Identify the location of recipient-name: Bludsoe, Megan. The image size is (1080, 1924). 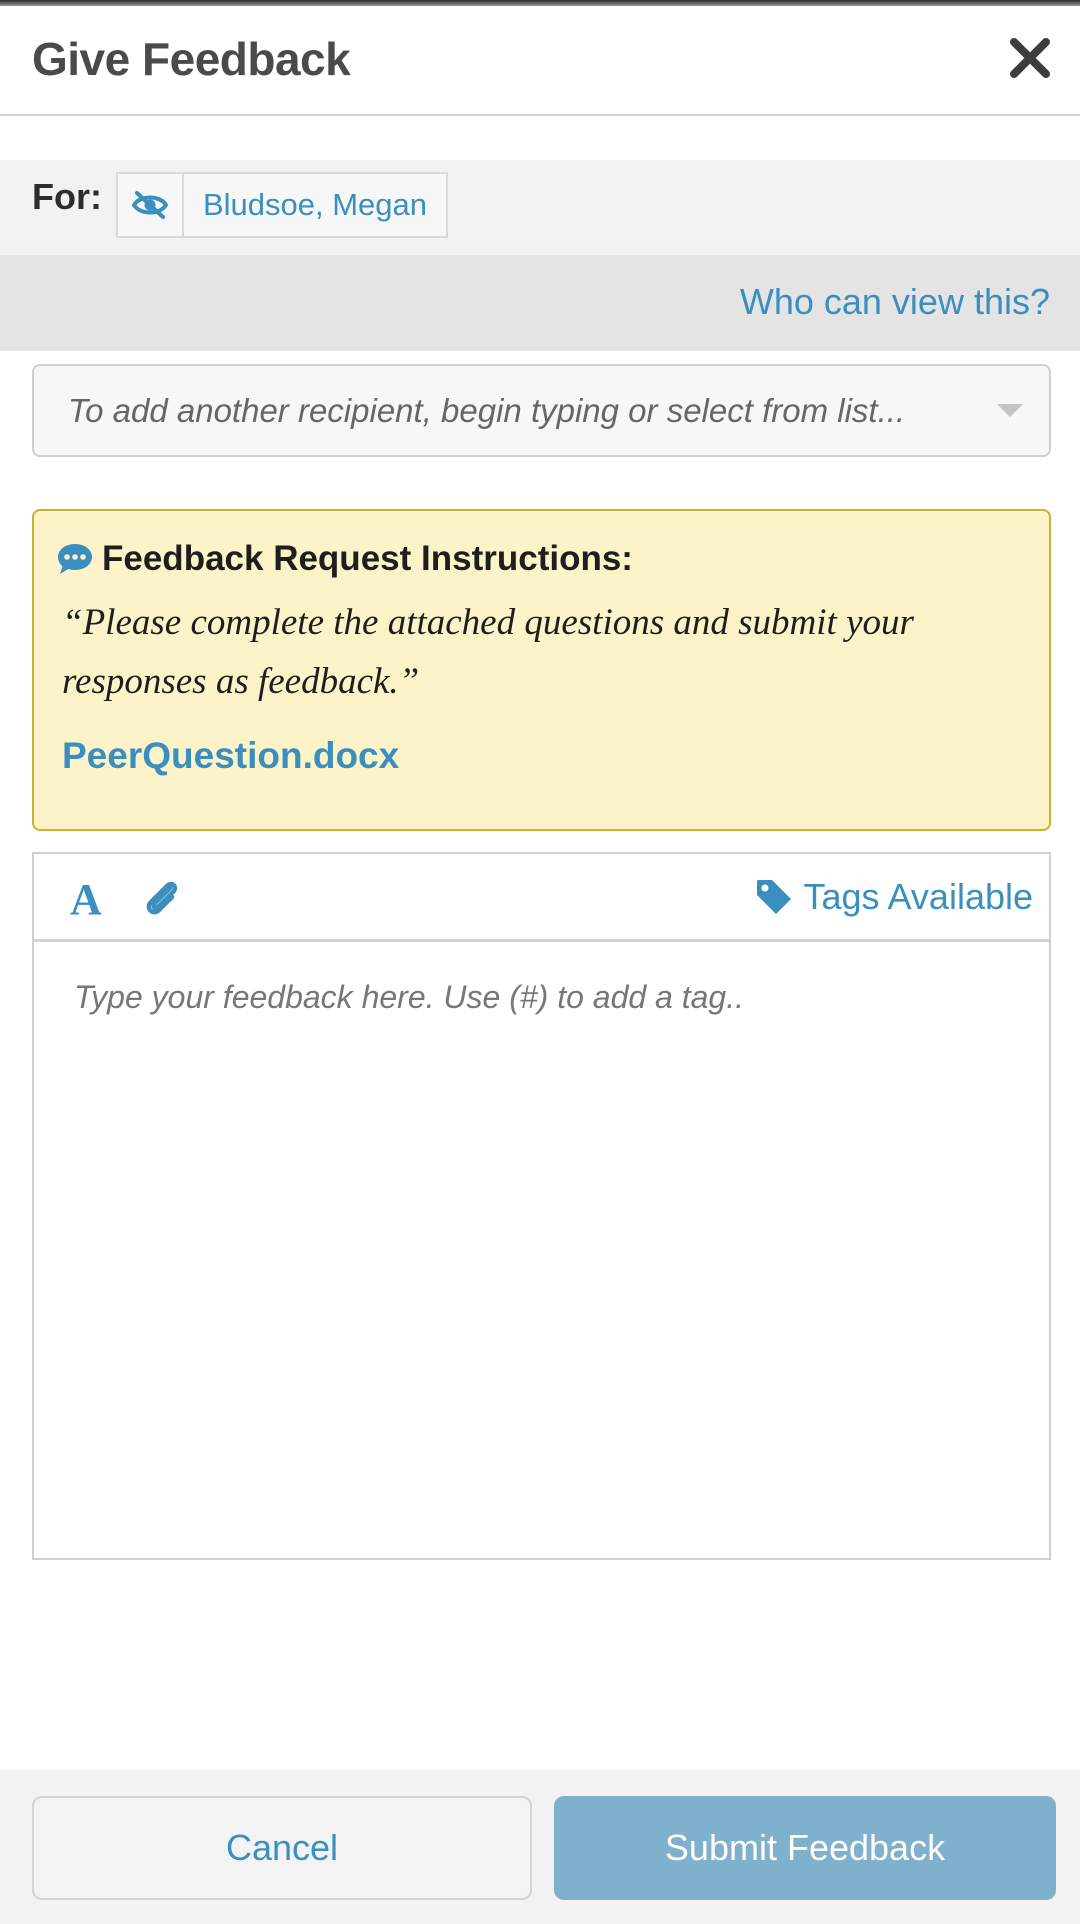
(315, 204).